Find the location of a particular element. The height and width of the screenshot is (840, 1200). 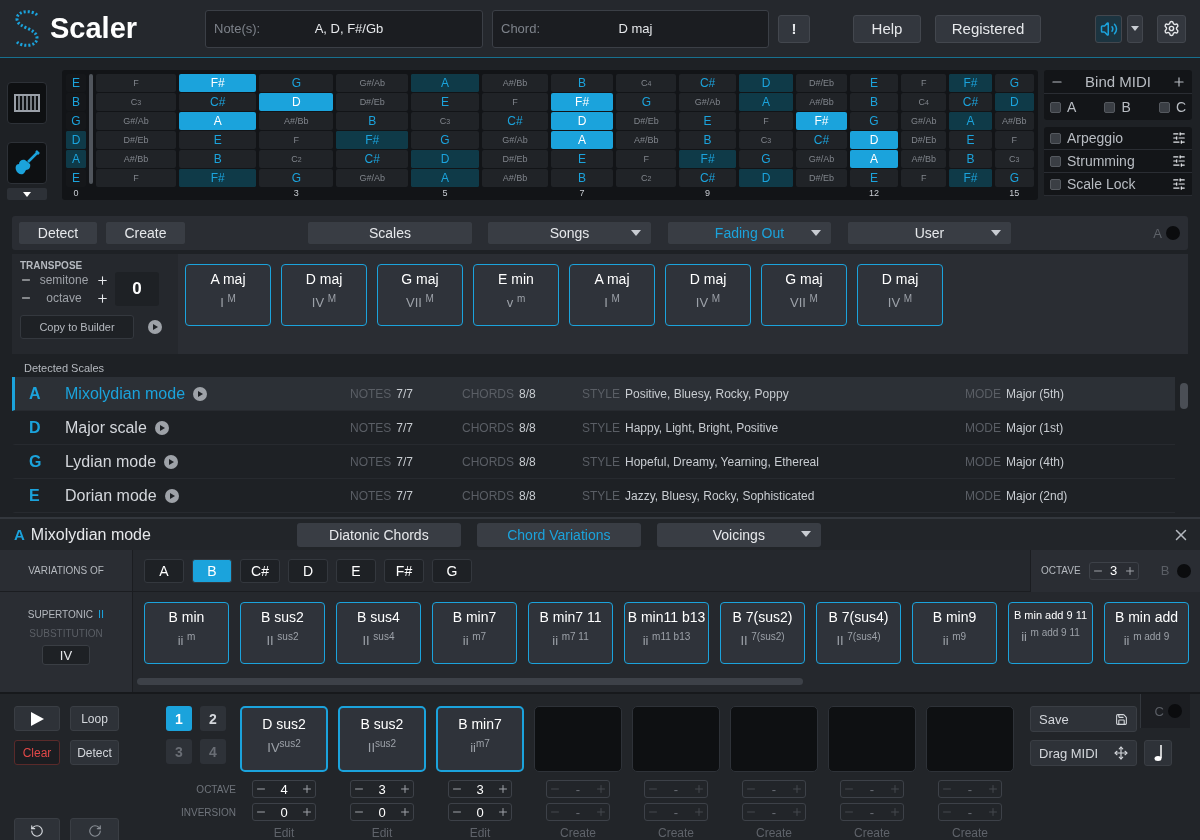

toggle-light is located at coordinates (1173, 233).